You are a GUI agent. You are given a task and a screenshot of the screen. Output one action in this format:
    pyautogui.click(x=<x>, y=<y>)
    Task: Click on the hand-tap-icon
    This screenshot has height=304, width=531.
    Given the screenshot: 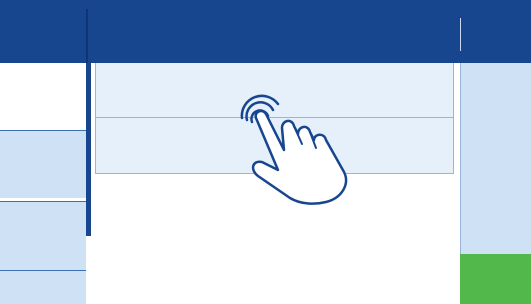 What is the action you would take?
    pyautogui.click(x=294, y=149)
    